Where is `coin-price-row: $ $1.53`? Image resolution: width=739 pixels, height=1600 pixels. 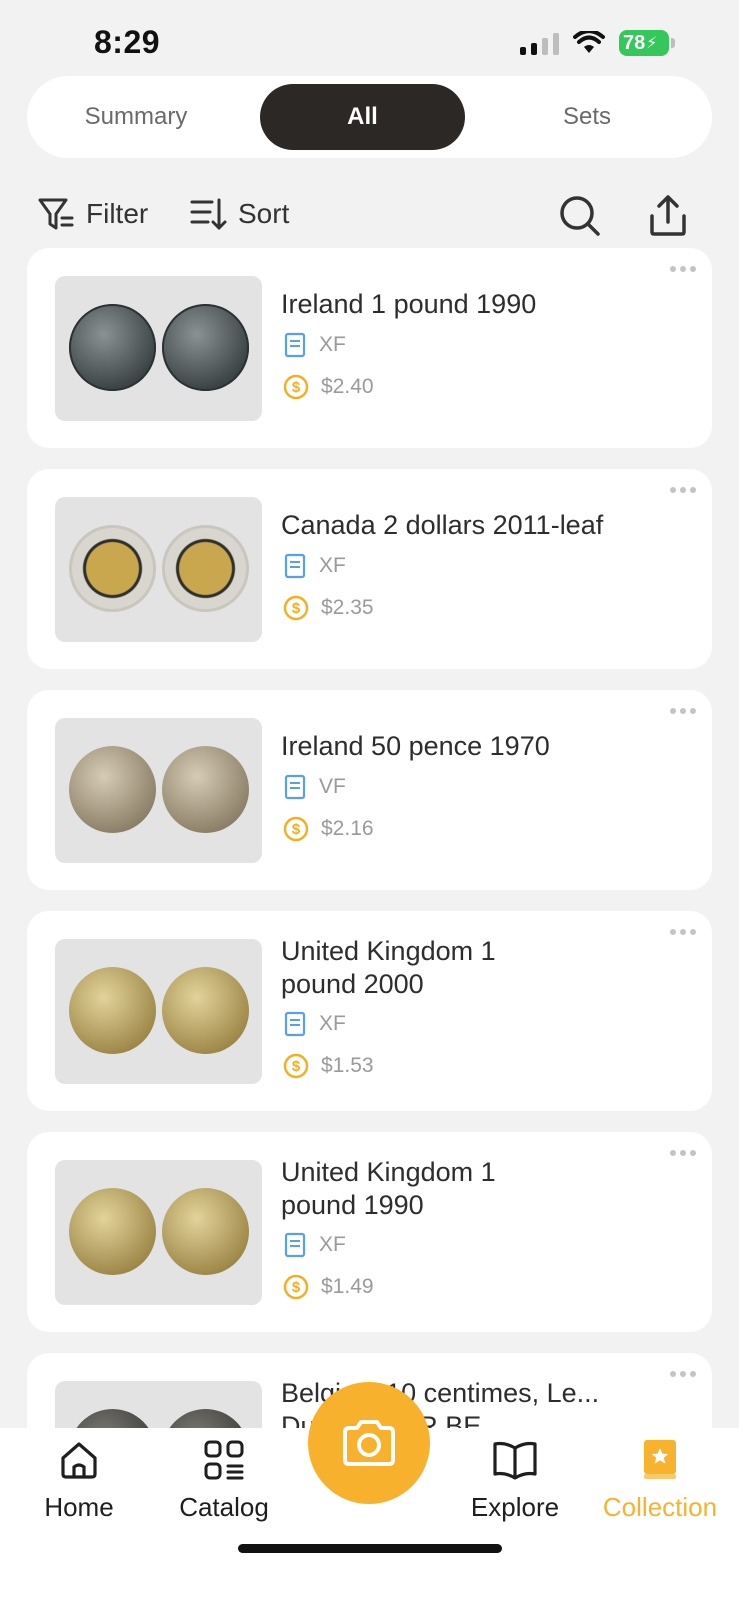 coin-price-row: $ $1.53 is located at coordinates (328, 1066).